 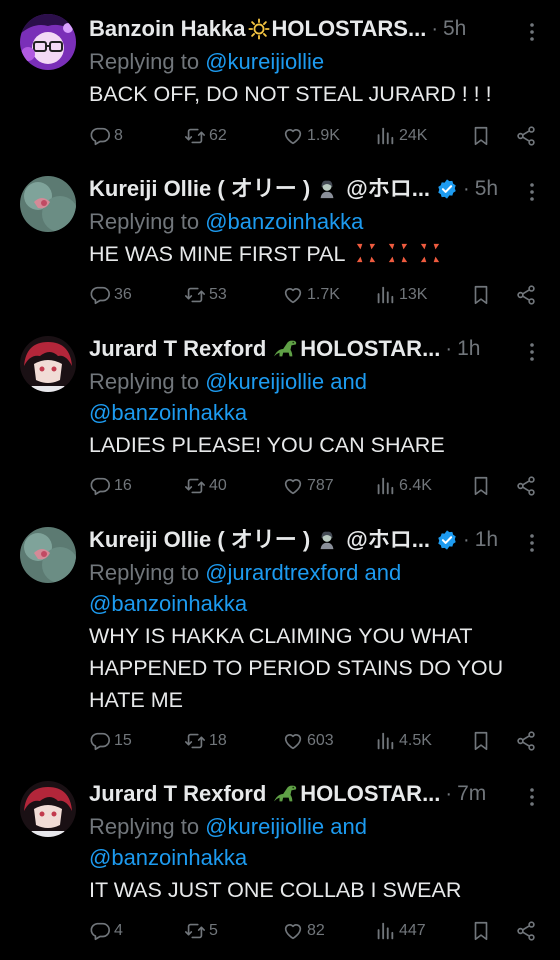 What do you see at coordinates (106, 136) in the screenshot?
I see `reply-button: 8` at bounding box center [106, 136].